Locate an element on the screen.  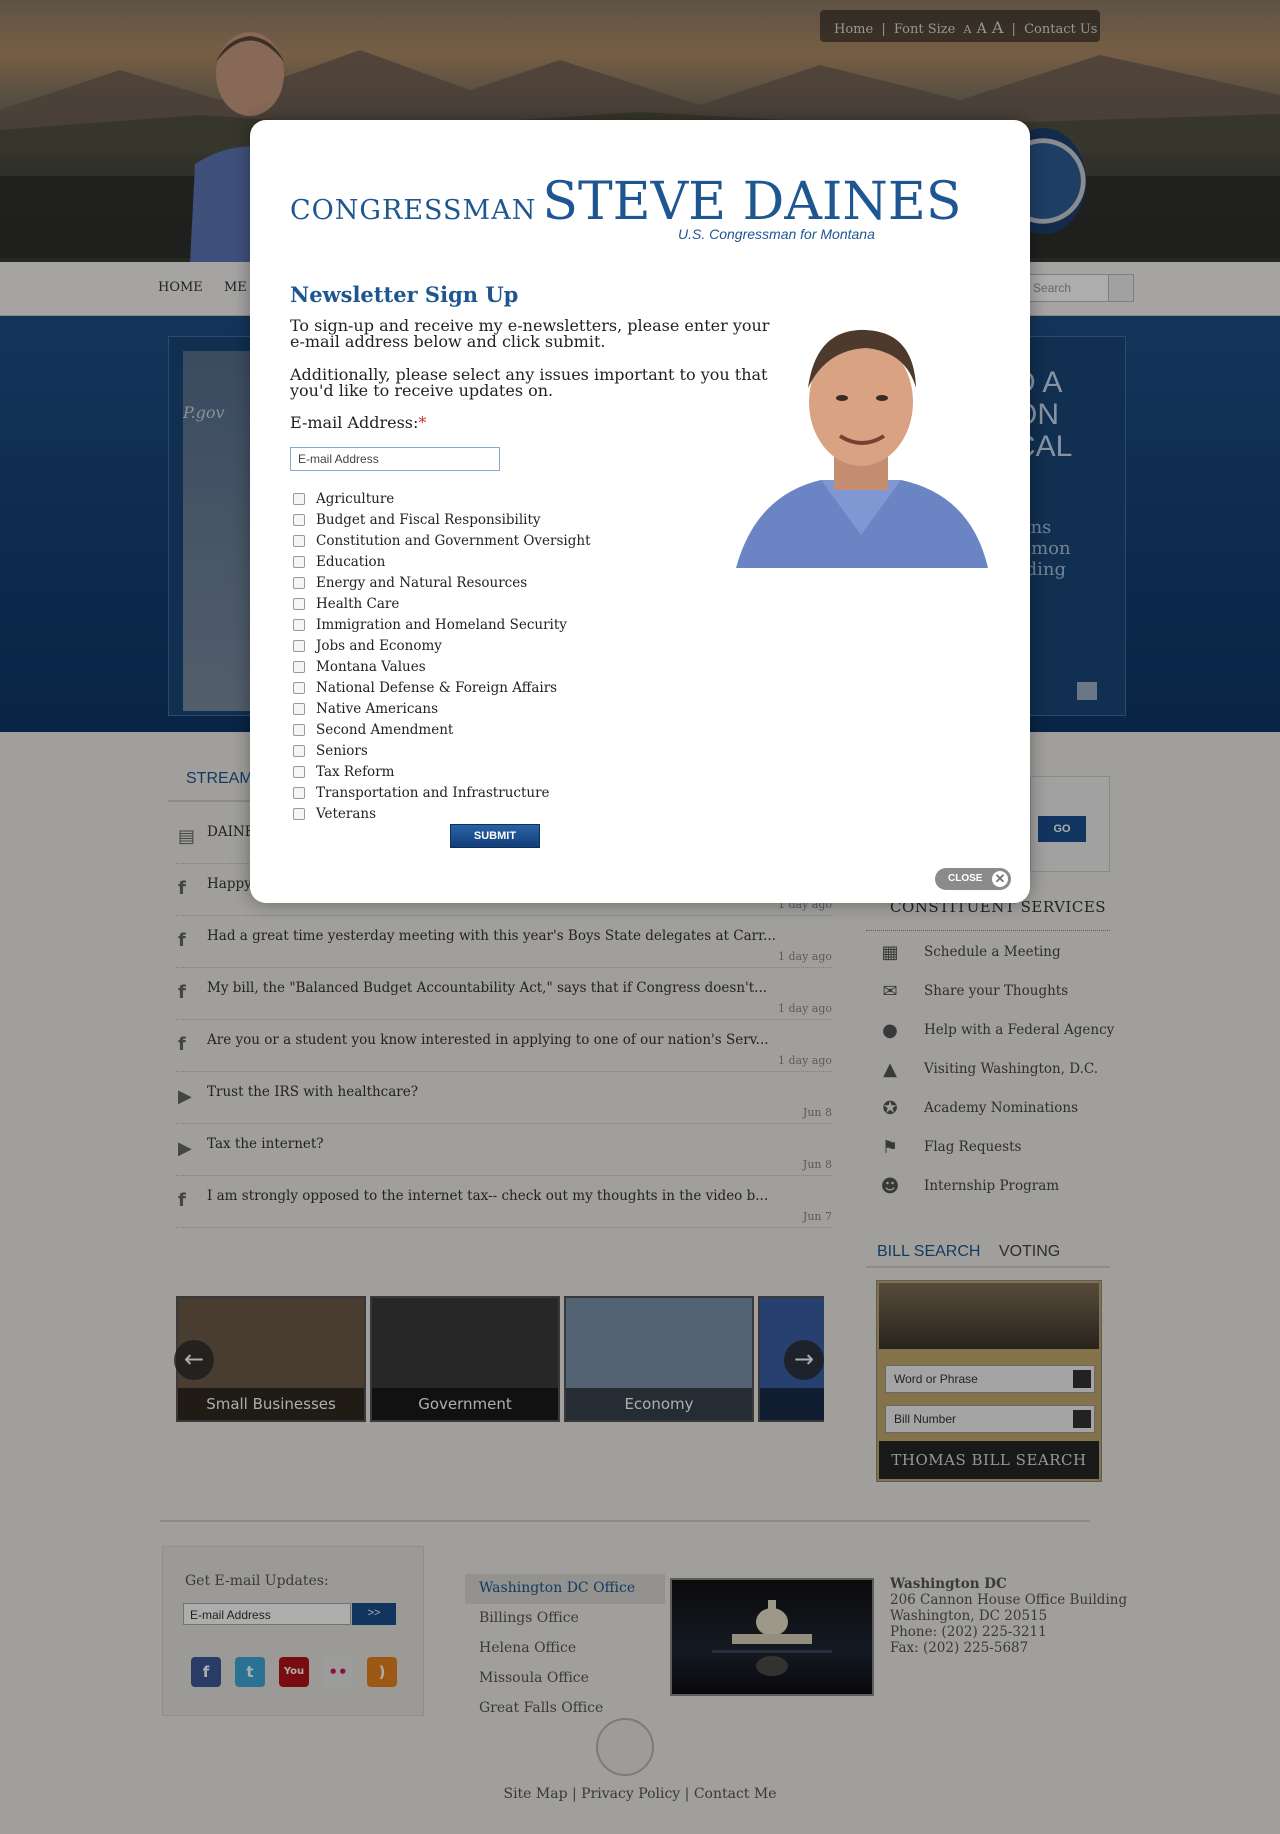
issue-option: Montana Values is located at coordinates (442, 666).